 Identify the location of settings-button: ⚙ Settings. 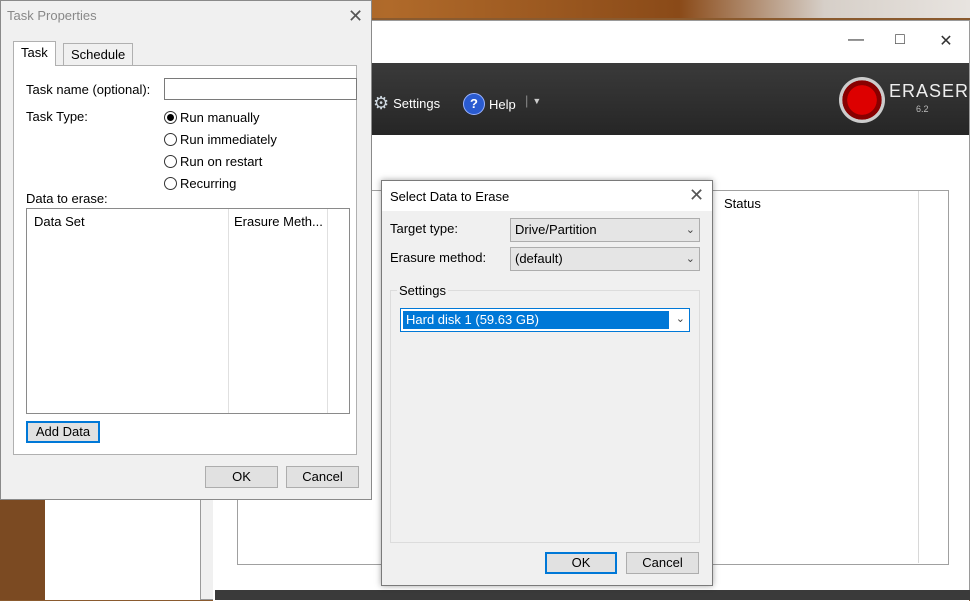
(406, 103).